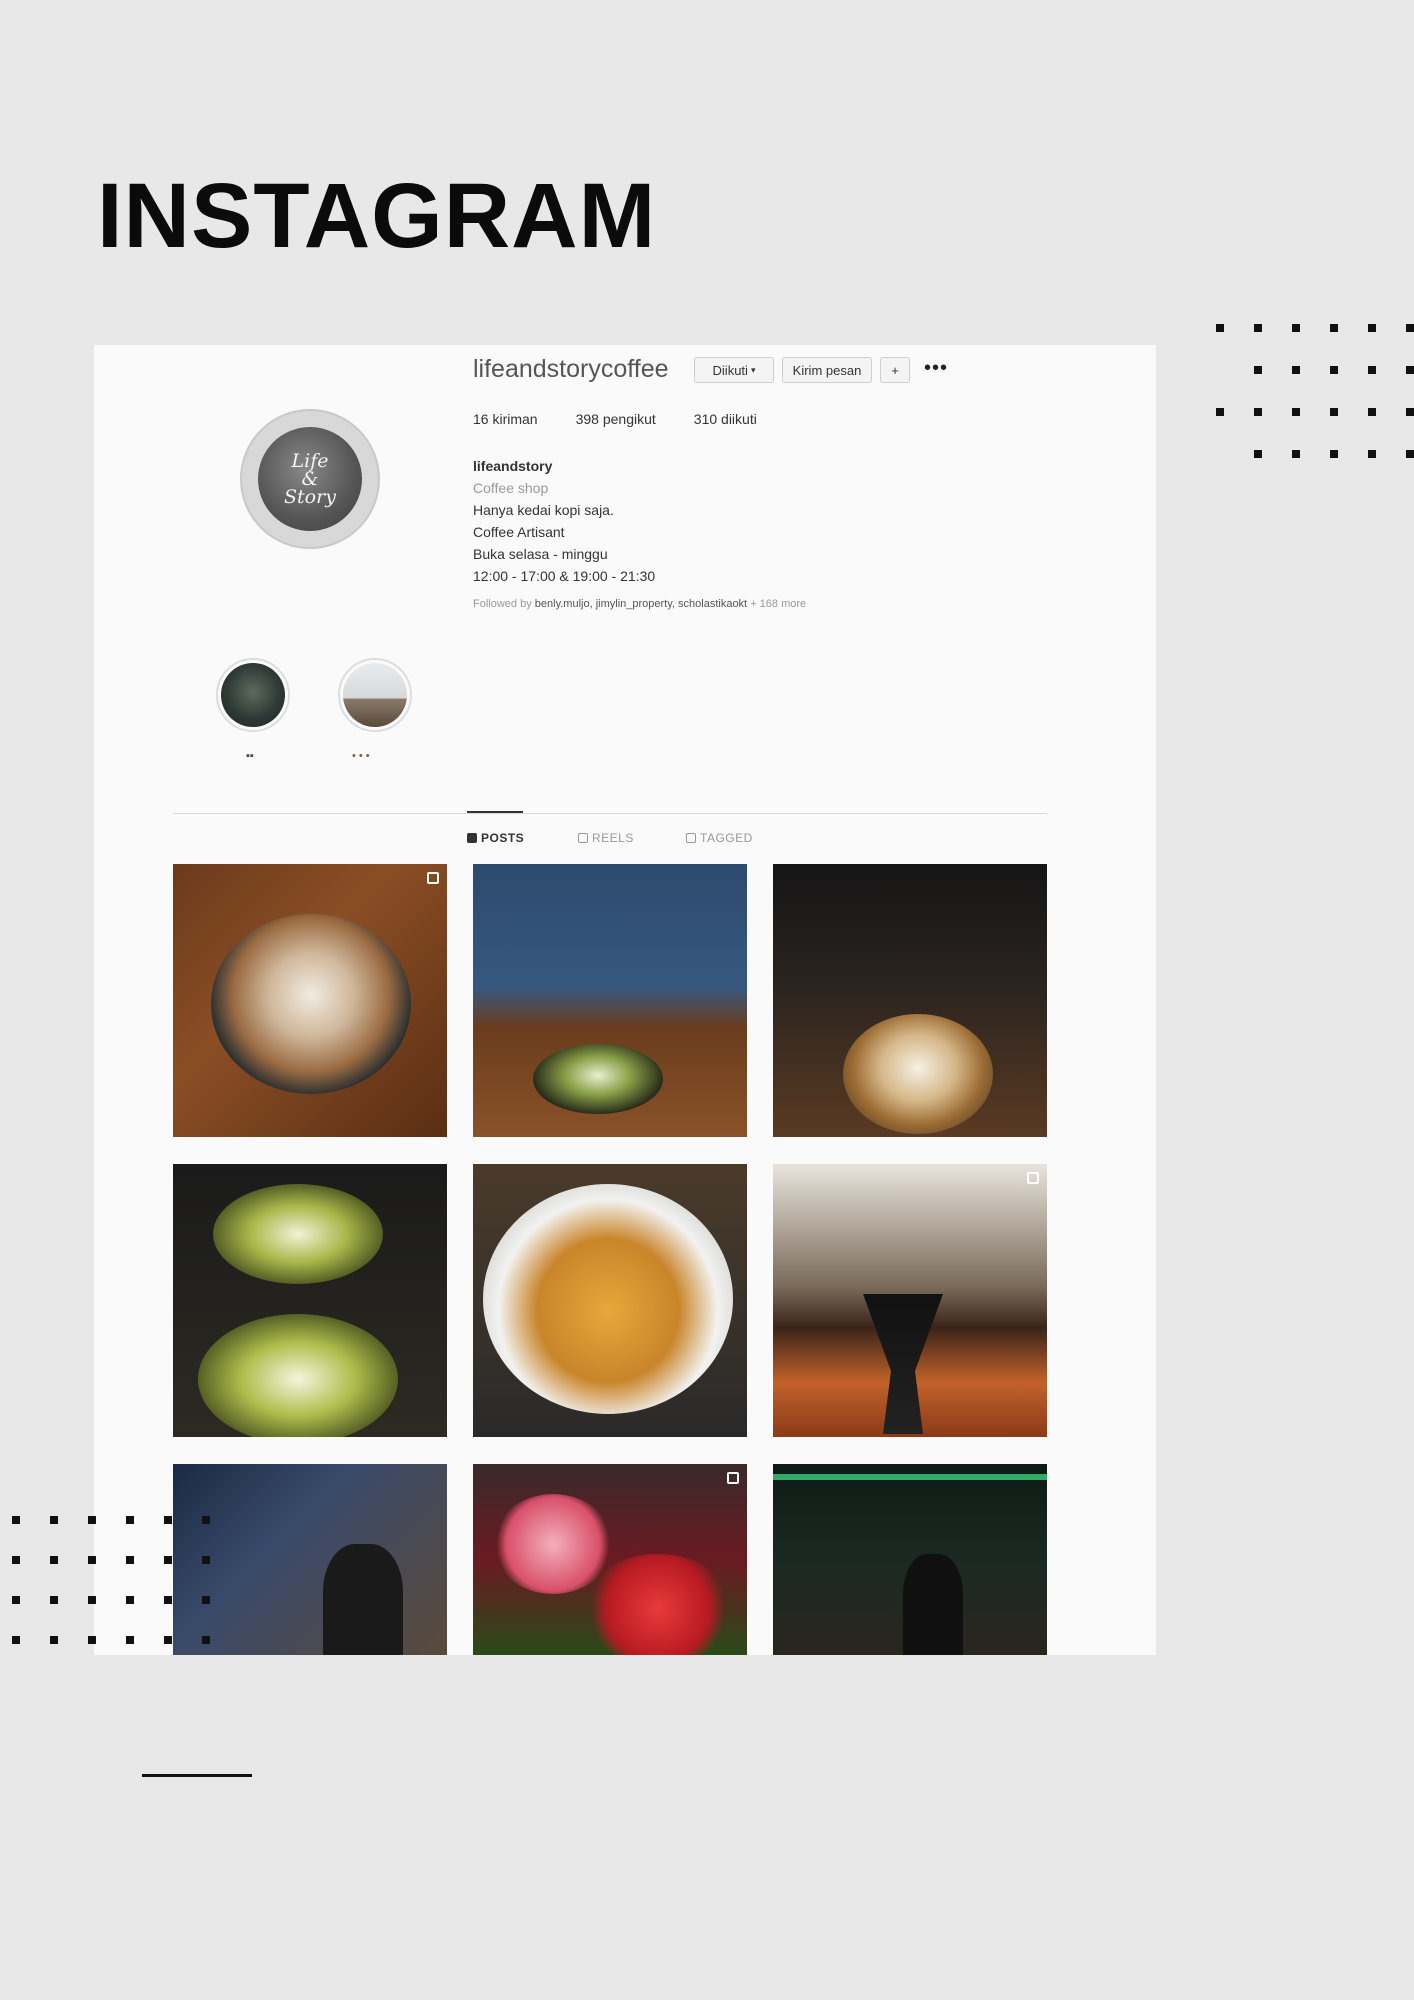 The image size is (1414, 2000). I want to click on followed-by-prefix: Followed by, so click(502, 604).